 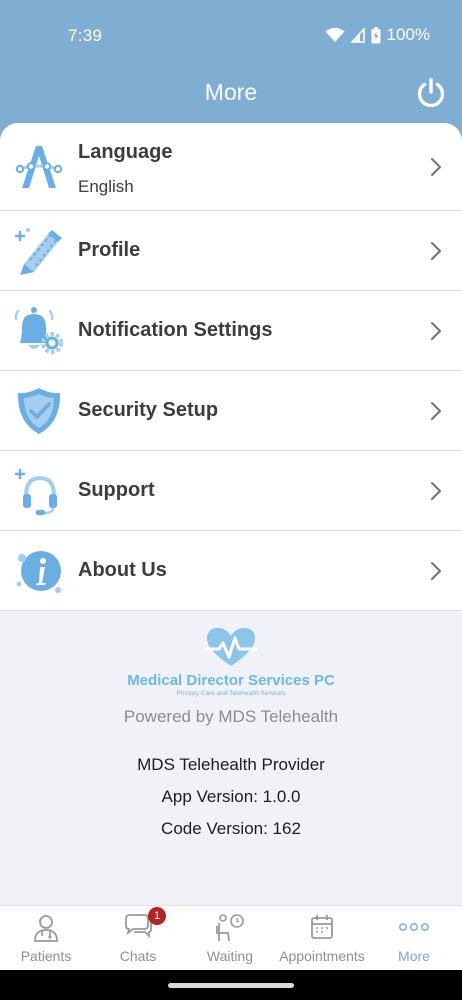 What do you see at coordinates (231, 92) in the screenshot?
I see `page-title: More` at bounding box center [231, 92].